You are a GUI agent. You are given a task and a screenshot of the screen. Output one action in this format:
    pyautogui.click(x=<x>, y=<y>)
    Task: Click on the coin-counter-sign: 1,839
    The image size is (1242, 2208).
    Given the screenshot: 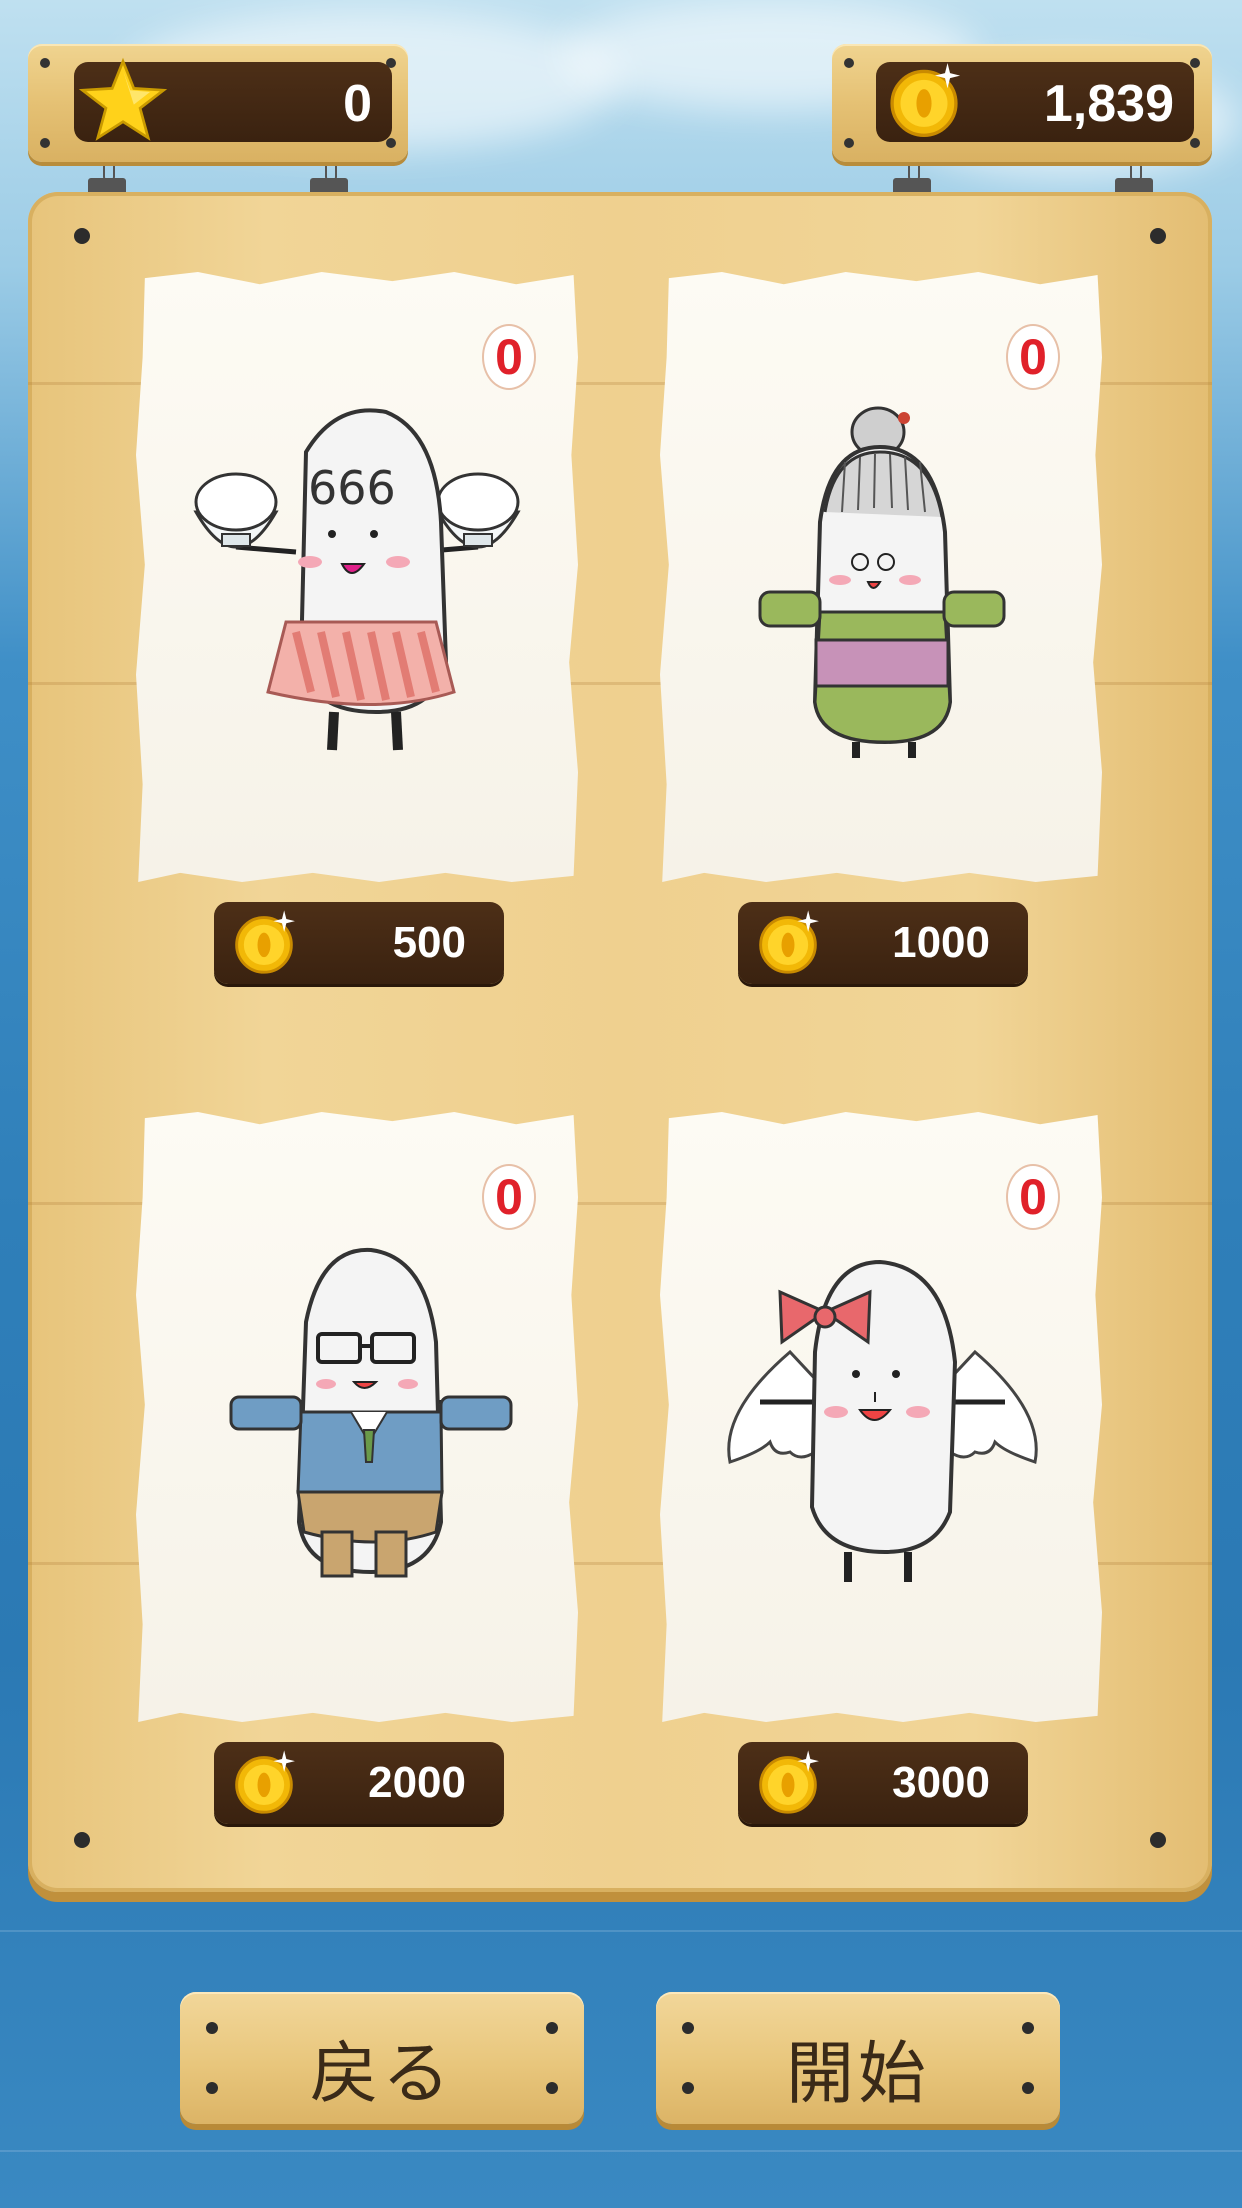 What is the action you would take?
    pyautogui.click(x=1022, y=103)
    